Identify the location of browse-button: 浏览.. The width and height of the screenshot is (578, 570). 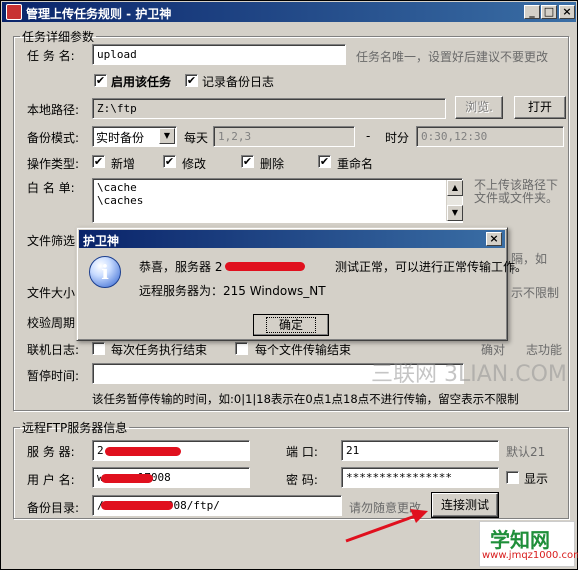
(479, 107).